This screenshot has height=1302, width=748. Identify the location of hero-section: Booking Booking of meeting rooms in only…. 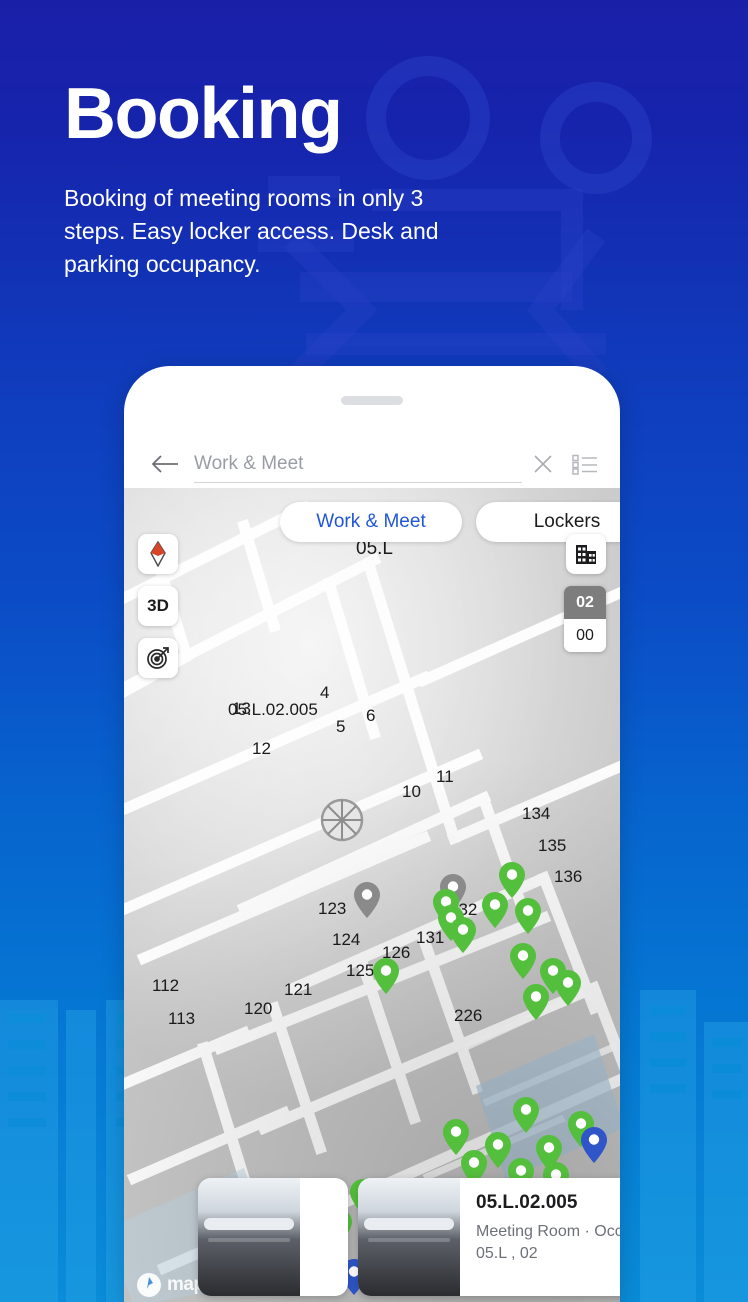
(344, 179).